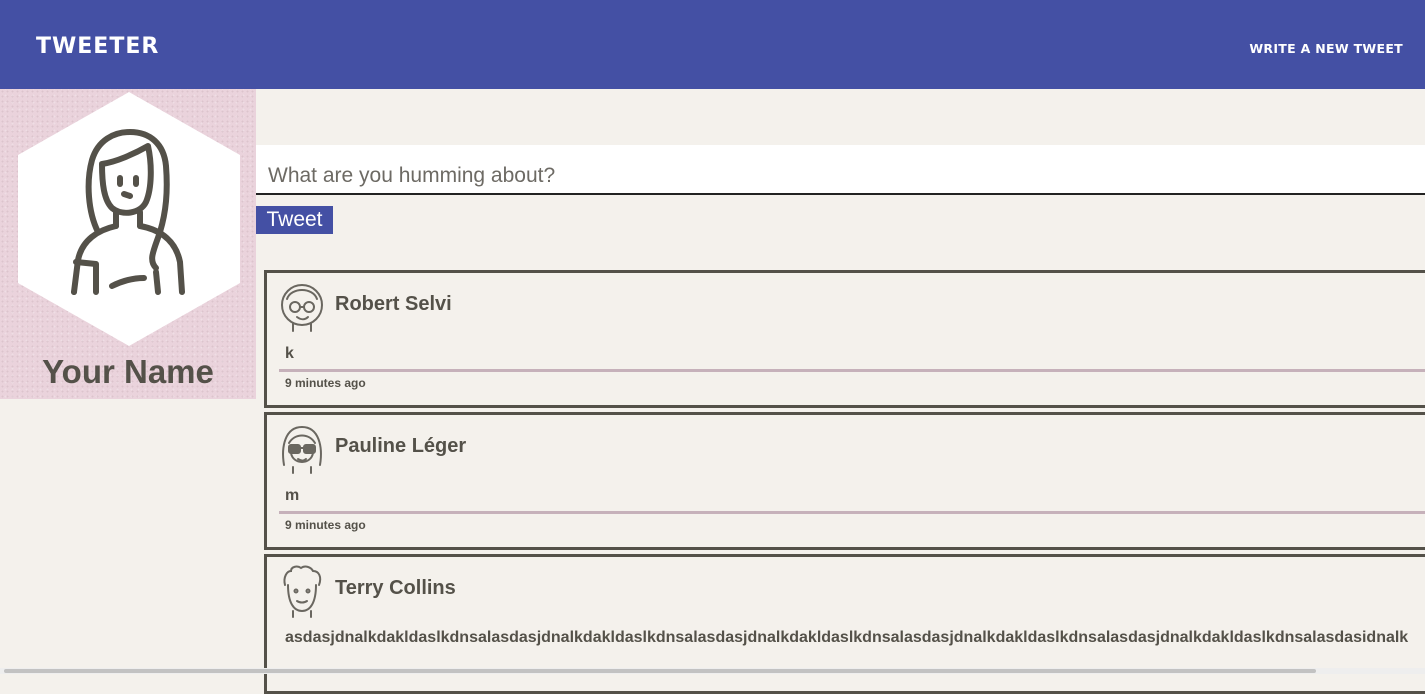 This screenshot has height=694, width=1425. I want to click on top-nav: TWEETER WRITE A NEW TWEET, so click(712, 44).